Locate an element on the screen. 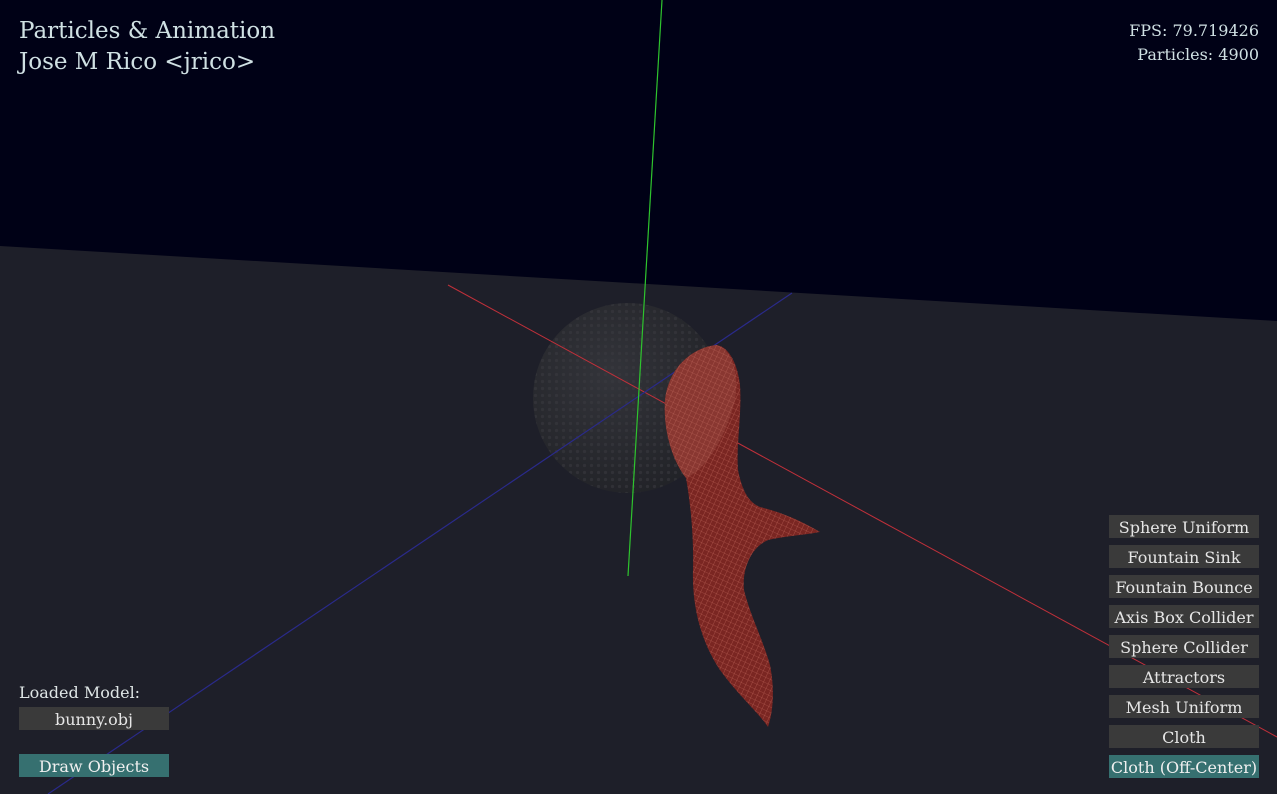 The width and height of the screenshot is (1277, 794). loaded-model-field: bunny.obj is located at coordinates (94, 718).